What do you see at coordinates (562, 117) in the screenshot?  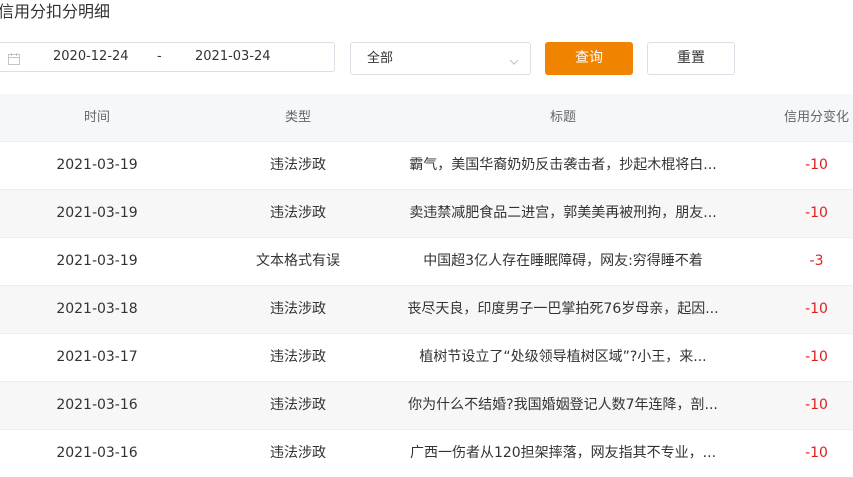 I see `header-title: 标题` at bounding box center [562, 117].